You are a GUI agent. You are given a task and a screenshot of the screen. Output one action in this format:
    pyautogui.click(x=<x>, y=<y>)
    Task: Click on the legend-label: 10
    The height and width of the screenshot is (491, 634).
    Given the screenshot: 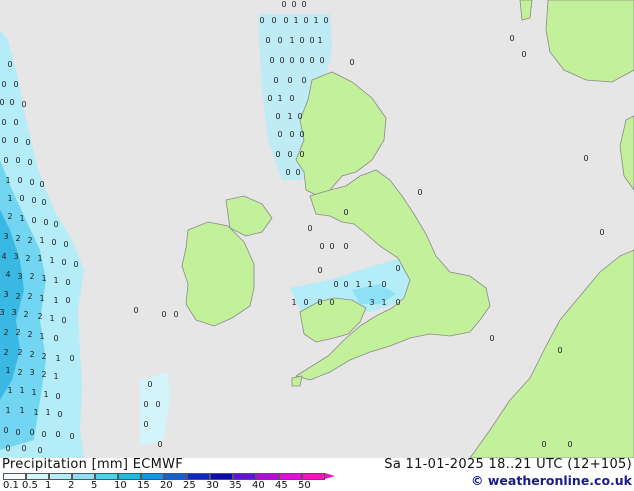 What is the action you would take?
    pyautogui.click(x=120, y=485)
    